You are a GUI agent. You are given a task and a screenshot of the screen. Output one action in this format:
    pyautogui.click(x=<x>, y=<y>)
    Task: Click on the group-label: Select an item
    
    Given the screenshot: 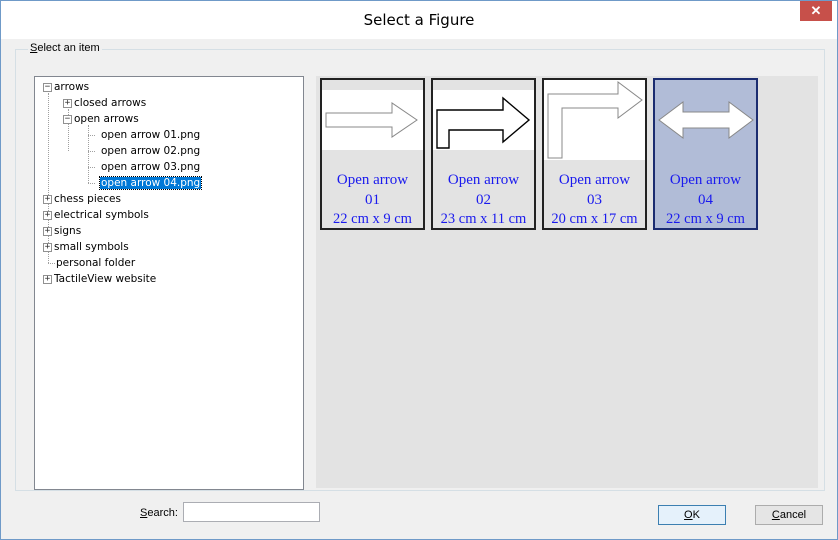 What is the action you would take?
    pyautogui.click(x=65, y=48)
    